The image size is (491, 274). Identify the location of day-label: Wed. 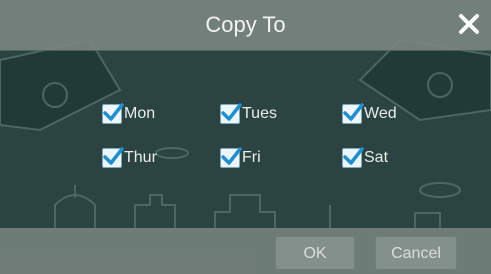
(380, 113).